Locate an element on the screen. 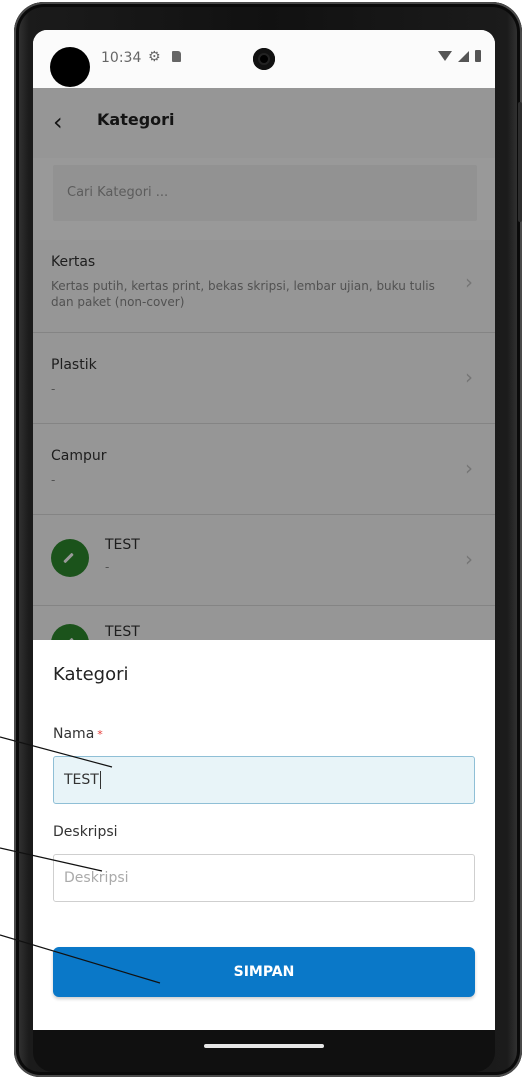 This screenshot has width=524, height=1079. save-button: SIMPAN is located at coordinates (264, 972).